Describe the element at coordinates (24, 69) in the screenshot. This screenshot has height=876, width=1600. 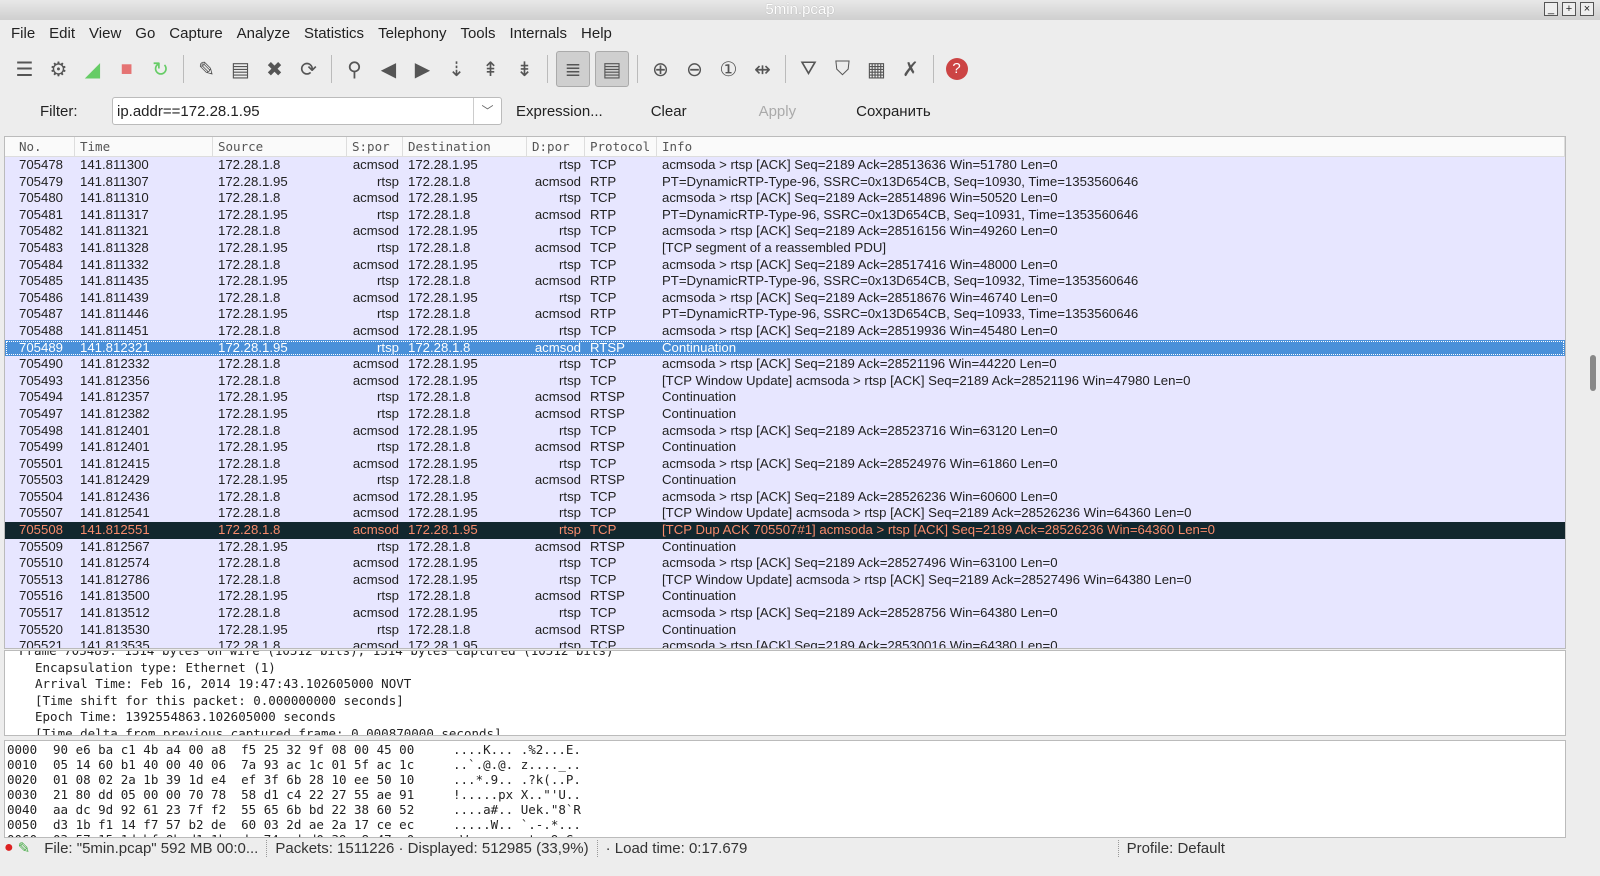
I see `interfaces-button: ☰` at that location.